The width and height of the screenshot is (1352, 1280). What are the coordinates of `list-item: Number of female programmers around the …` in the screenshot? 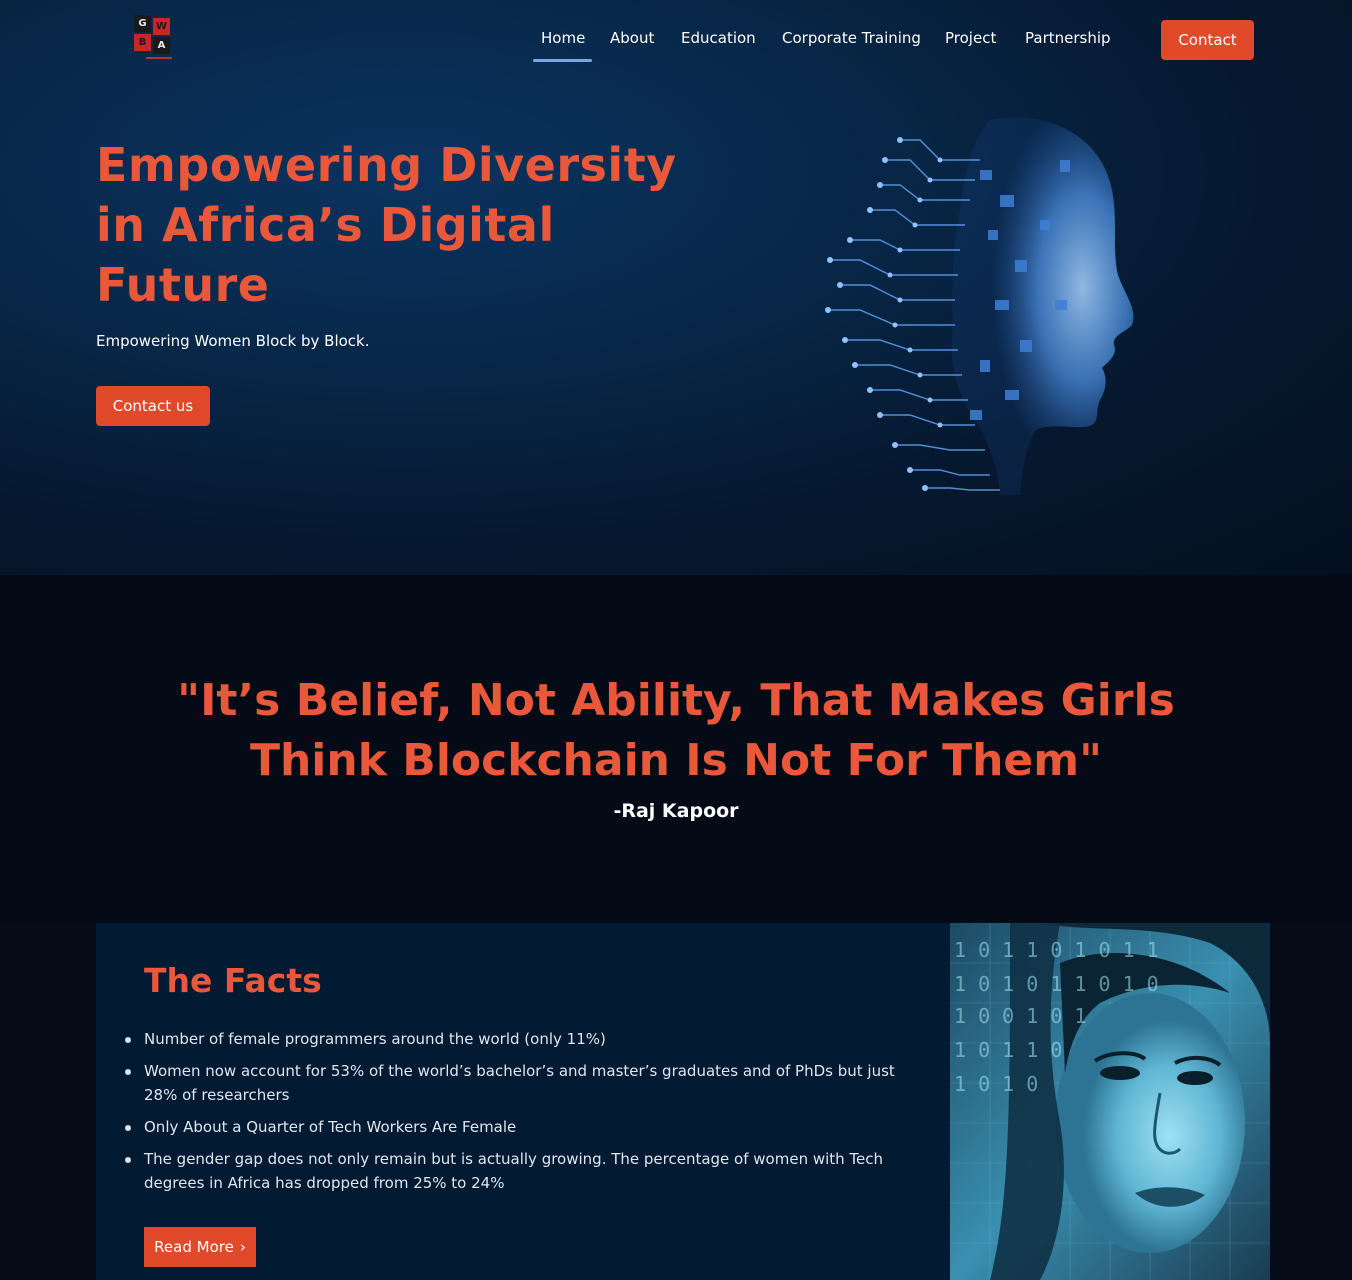 It's located at (517, 1039).